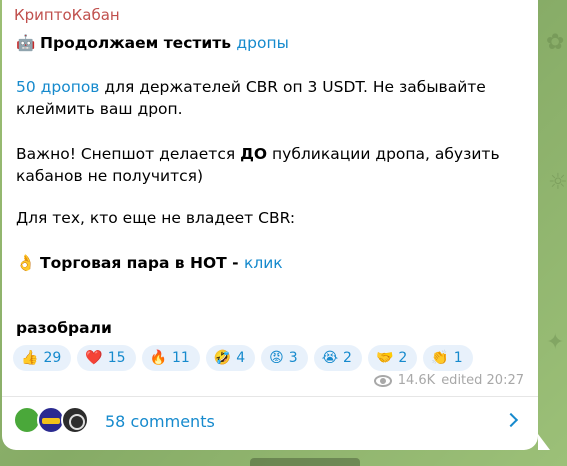  What do you see at coordinates (276, 358) in the screenshot?
I see `angry-icon: 😡` at bounding box center [276, 358].